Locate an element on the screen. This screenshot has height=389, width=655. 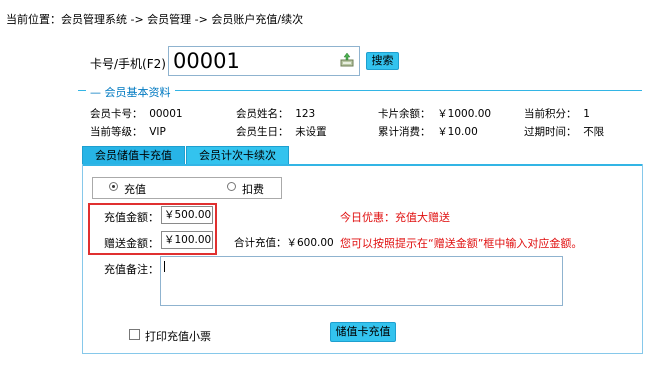
recharge-submit-button: 储值卡充值 is located at coordinates (363, 332).